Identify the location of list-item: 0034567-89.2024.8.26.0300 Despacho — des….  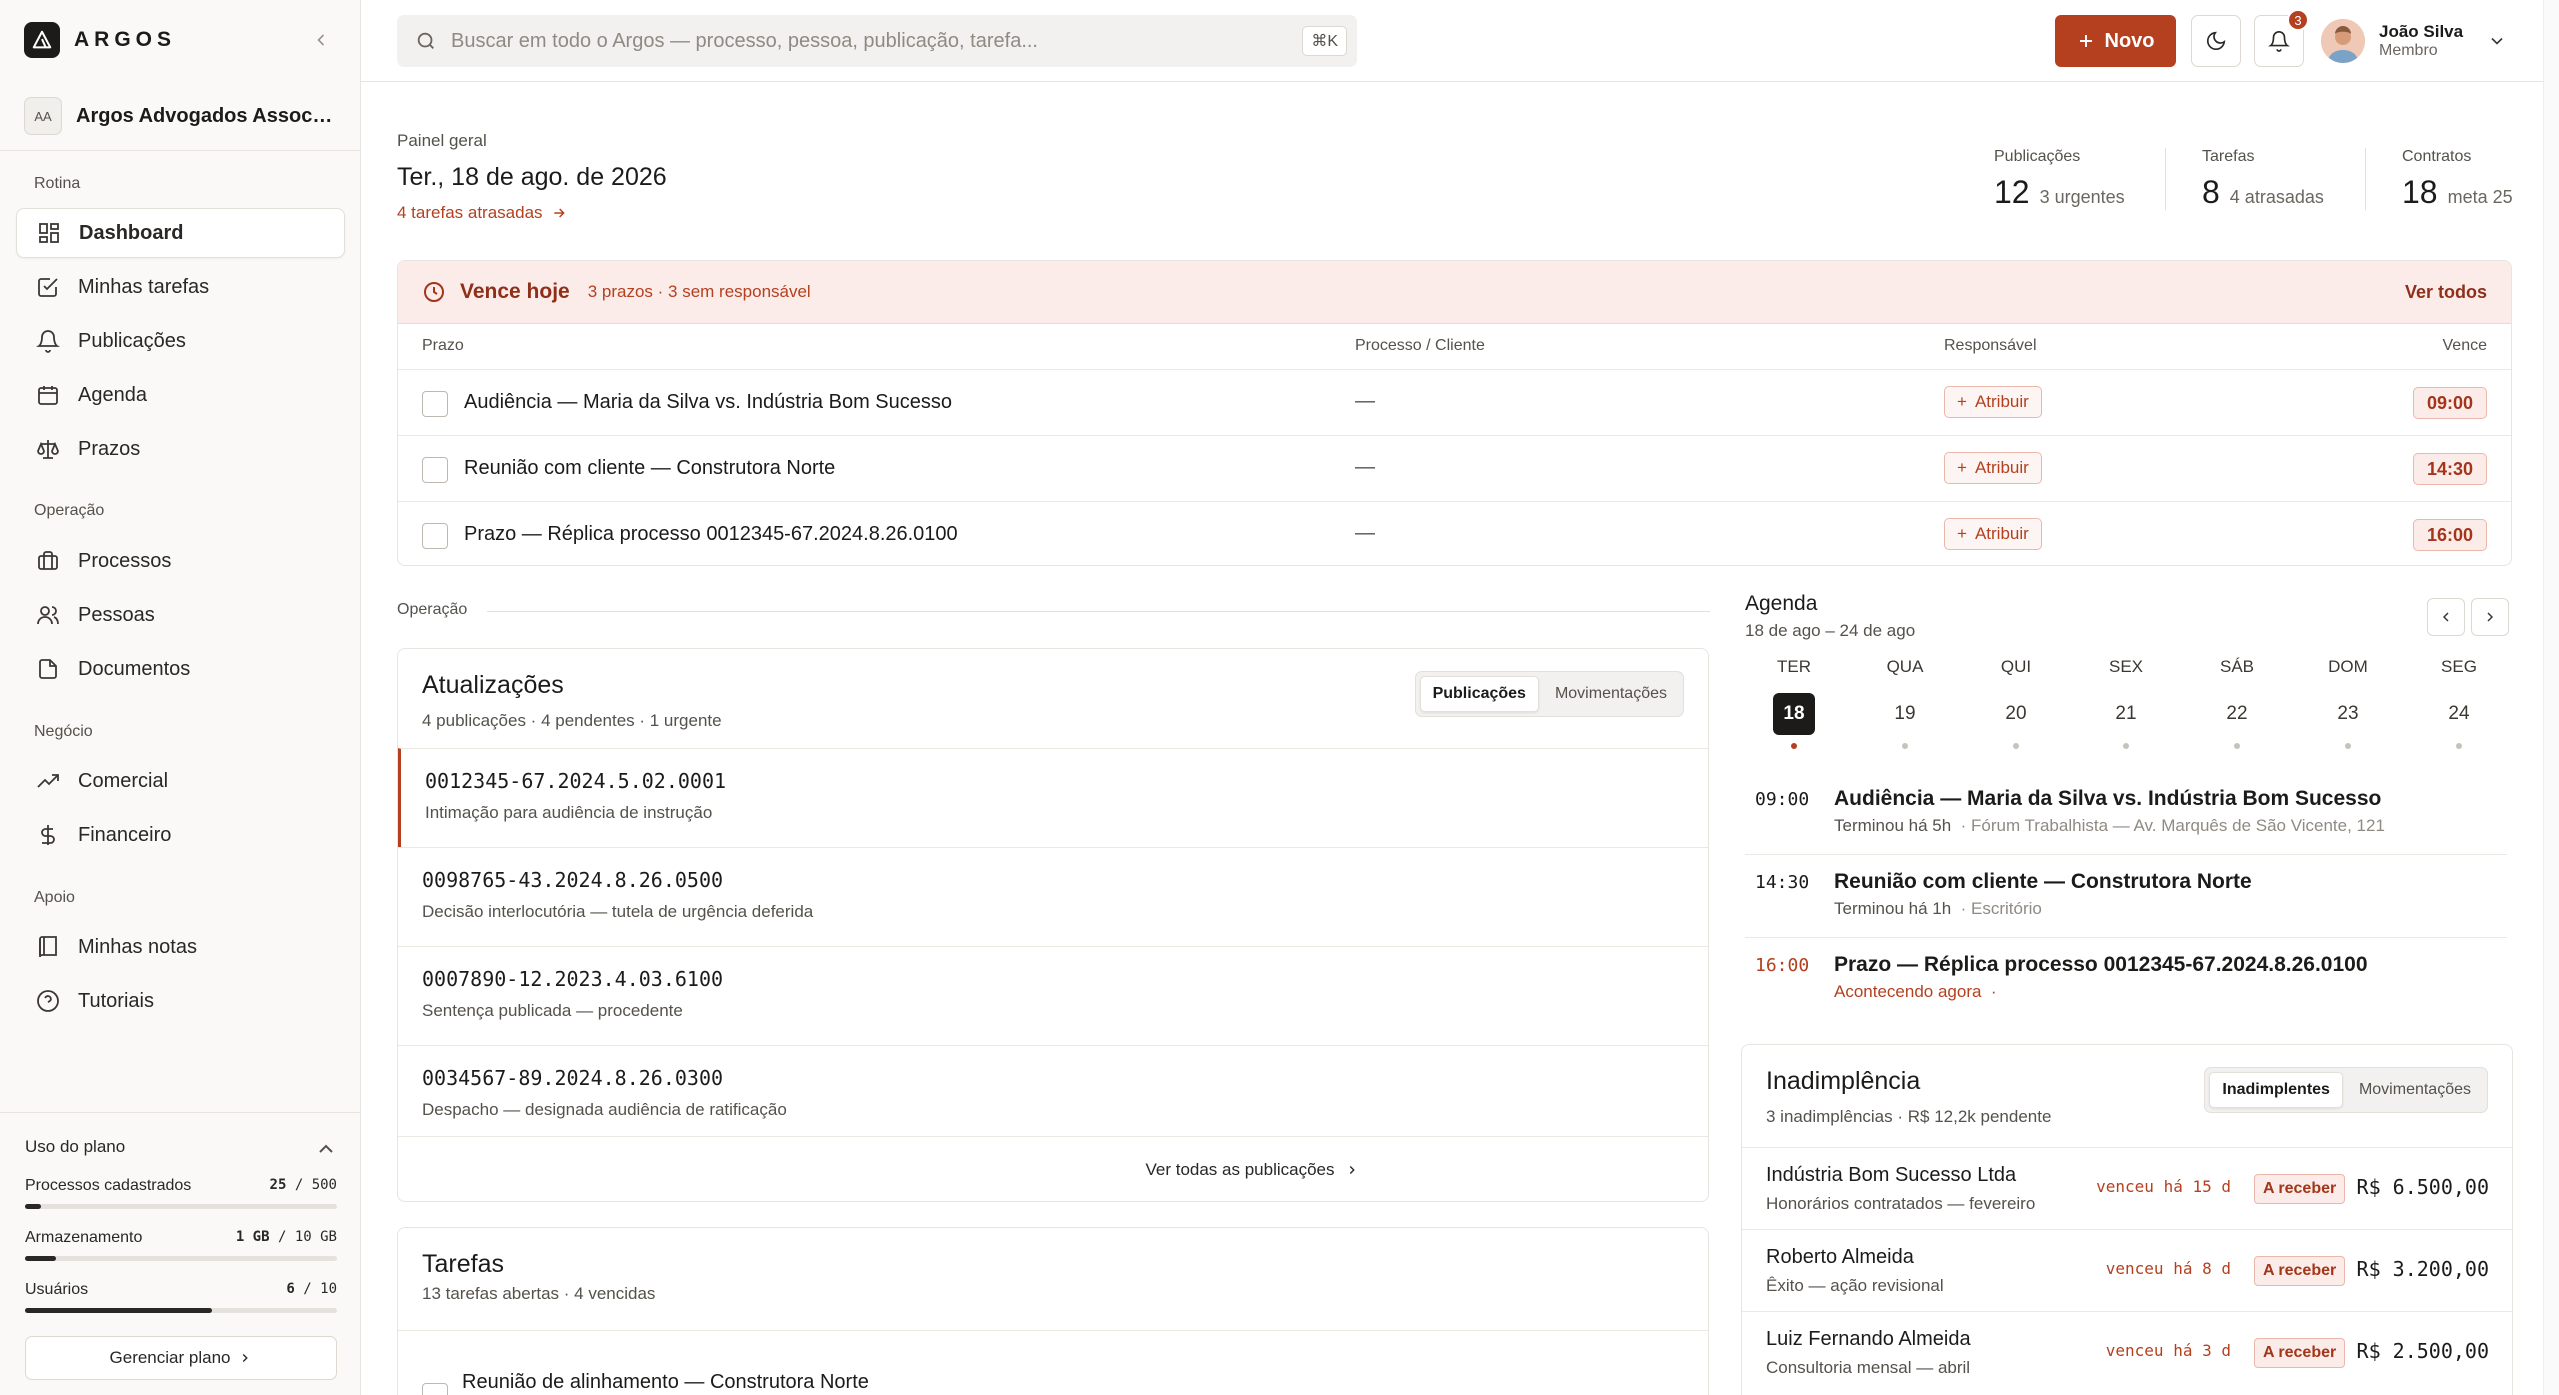
(1053, 1094).